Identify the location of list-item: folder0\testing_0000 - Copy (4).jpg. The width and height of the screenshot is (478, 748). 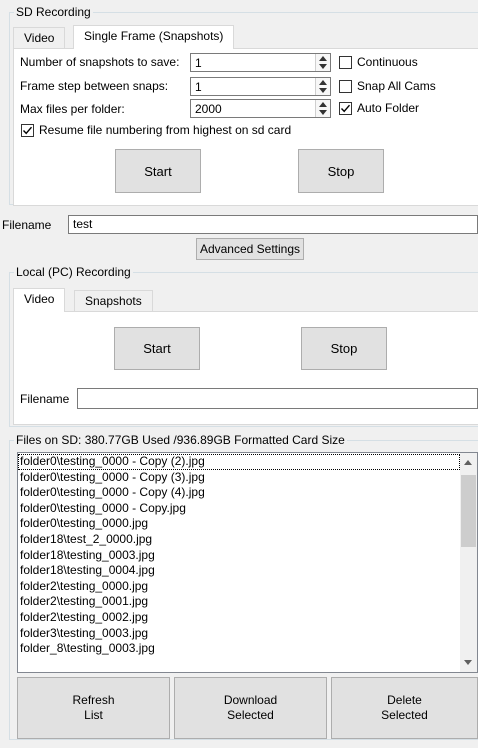
(239, 493).